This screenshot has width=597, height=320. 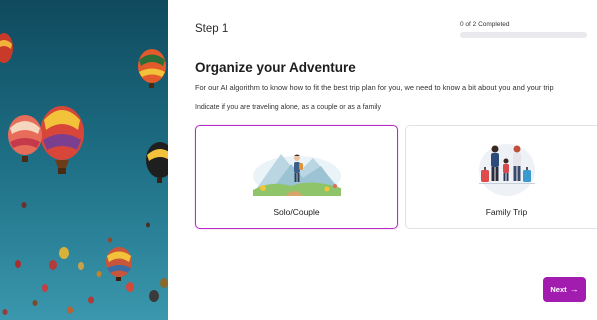 I want to click on page-heading: Organize your Adventure, so click(x=275, y=67).